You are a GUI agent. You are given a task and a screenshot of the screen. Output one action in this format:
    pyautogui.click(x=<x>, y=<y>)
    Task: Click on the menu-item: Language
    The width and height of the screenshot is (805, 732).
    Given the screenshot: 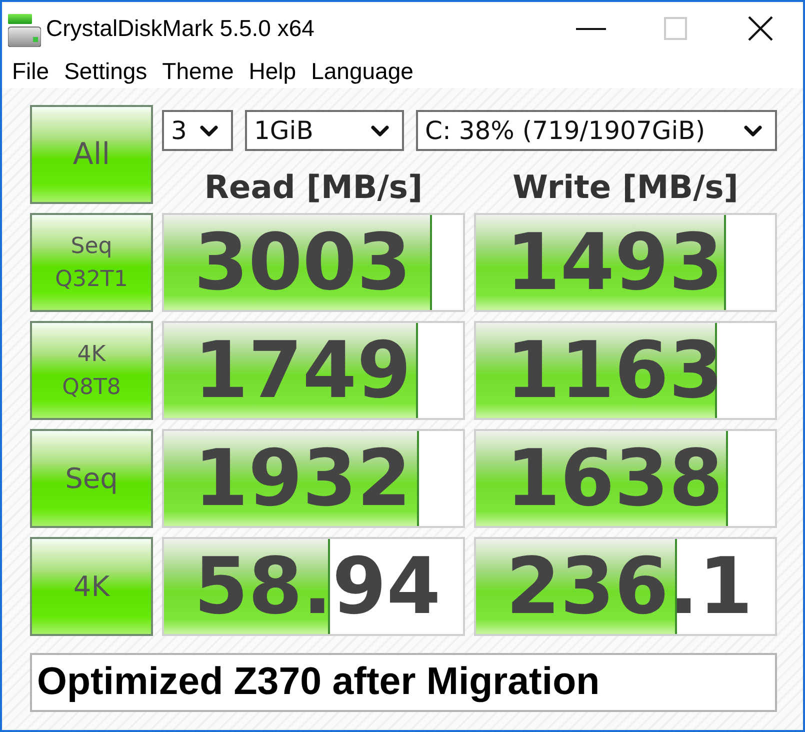 What is the action you would take?
    pyautogui.click(x=362, y=71)
    